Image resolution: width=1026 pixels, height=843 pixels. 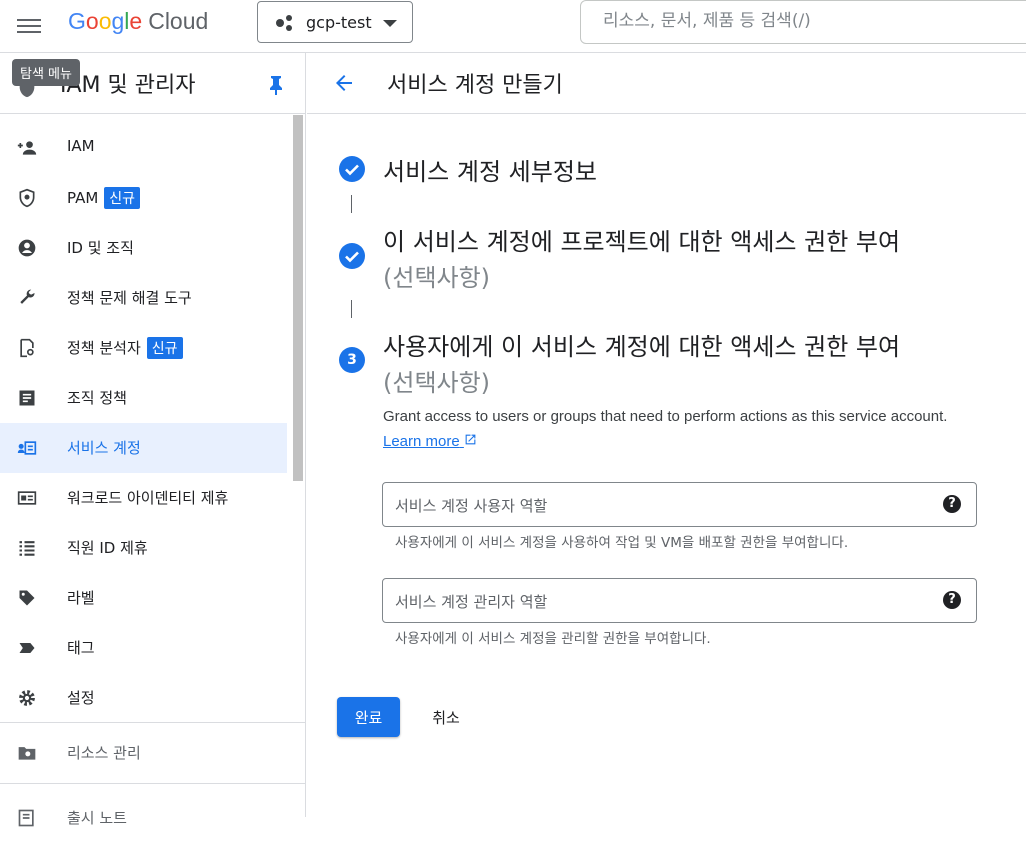 I want to click on sidebar-item-settings: 설정, so click(x=143, y=698).